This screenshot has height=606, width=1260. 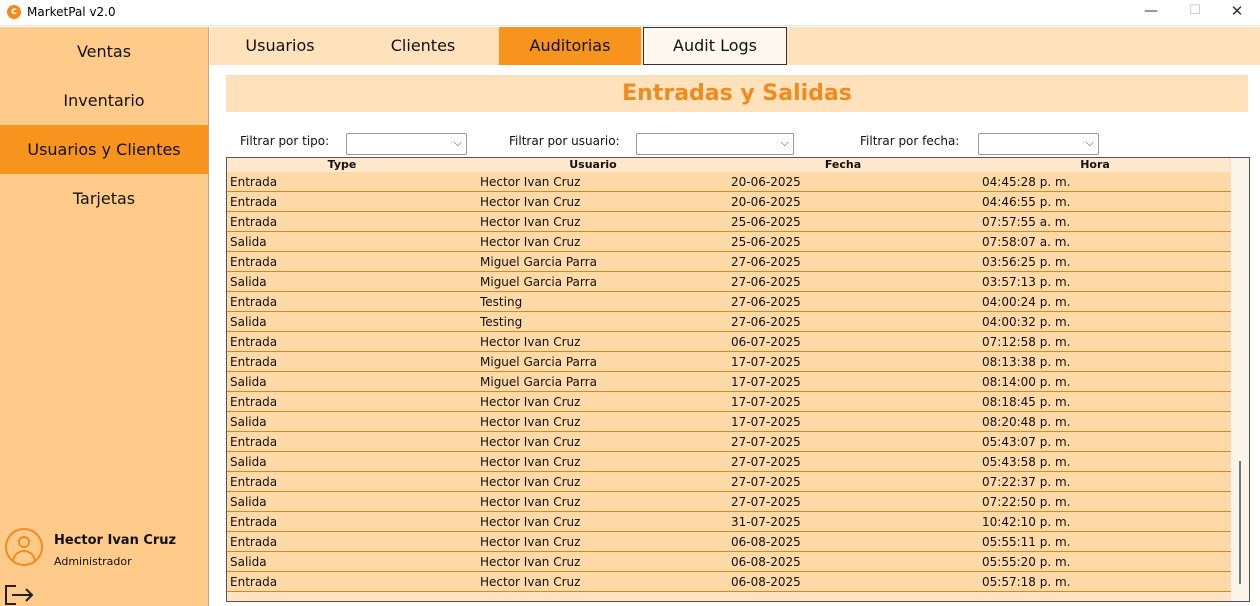 What do you see at coordinates (104, 149) in the screenshot?
I see `sidebar-item-usuarios-y-clientes: Usuarios y Clientes` at bounding box center [104, 149].